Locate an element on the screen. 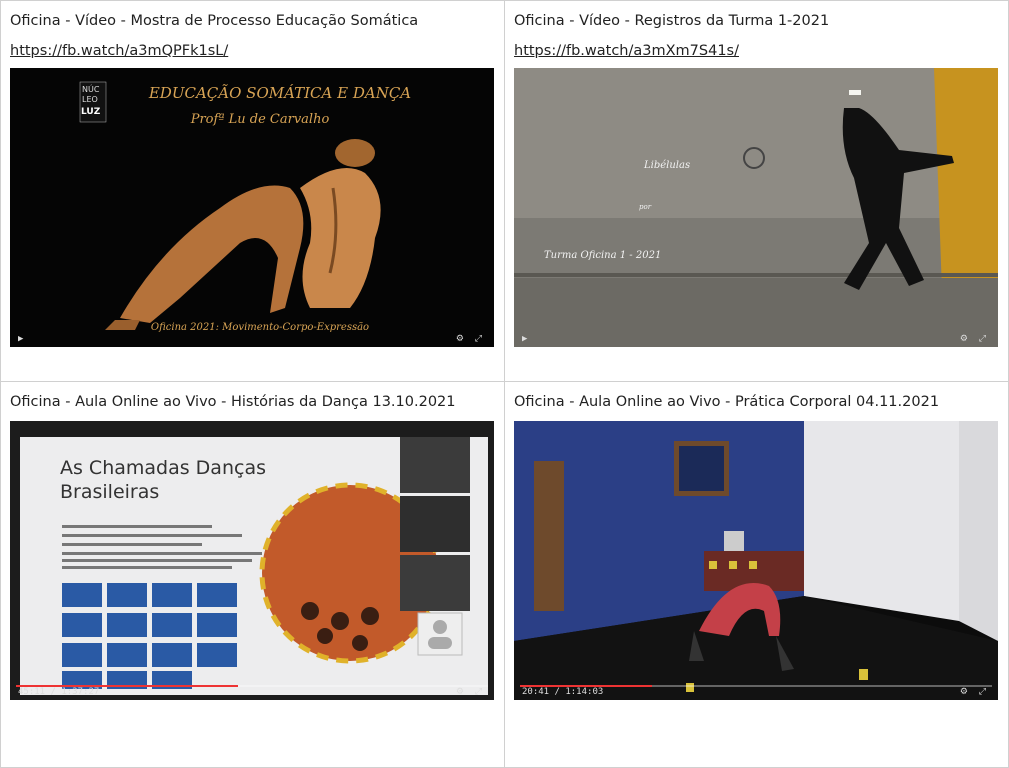  door is located at coordinates (549, 536).